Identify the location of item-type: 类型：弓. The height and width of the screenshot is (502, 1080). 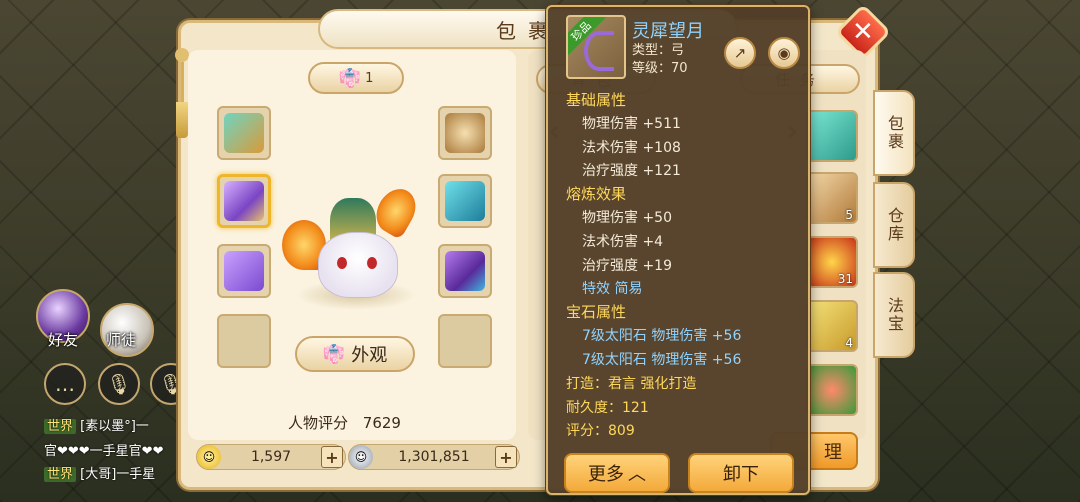
(658, 50).